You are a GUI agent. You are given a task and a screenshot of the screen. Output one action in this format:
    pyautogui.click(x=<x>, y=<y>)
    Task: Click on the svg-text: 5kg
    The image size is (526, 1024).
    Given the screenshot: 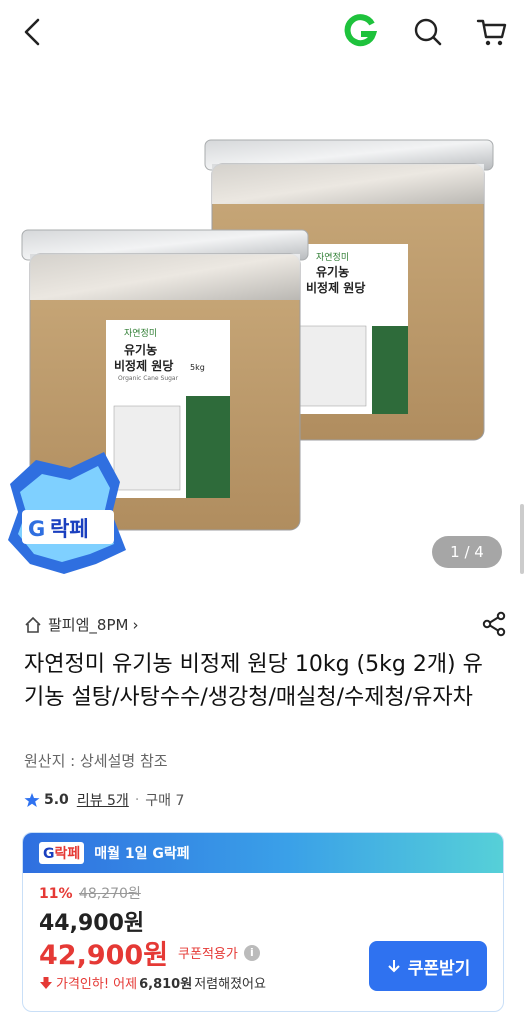 What is the action you would take?
    pyautogui.click(x=197, y=367)
    